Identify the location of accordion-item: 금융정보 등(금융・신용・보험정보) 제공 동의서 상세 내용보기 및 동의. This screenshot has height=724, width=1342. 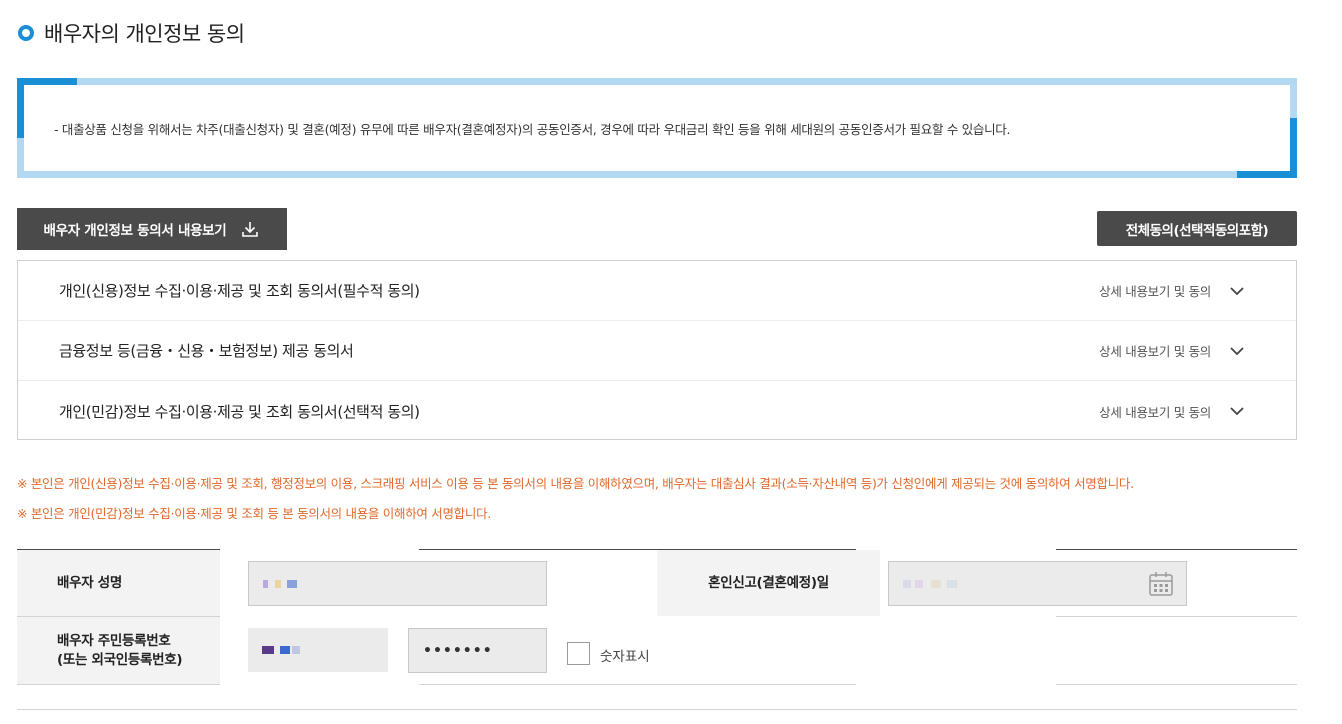
(657, 351).